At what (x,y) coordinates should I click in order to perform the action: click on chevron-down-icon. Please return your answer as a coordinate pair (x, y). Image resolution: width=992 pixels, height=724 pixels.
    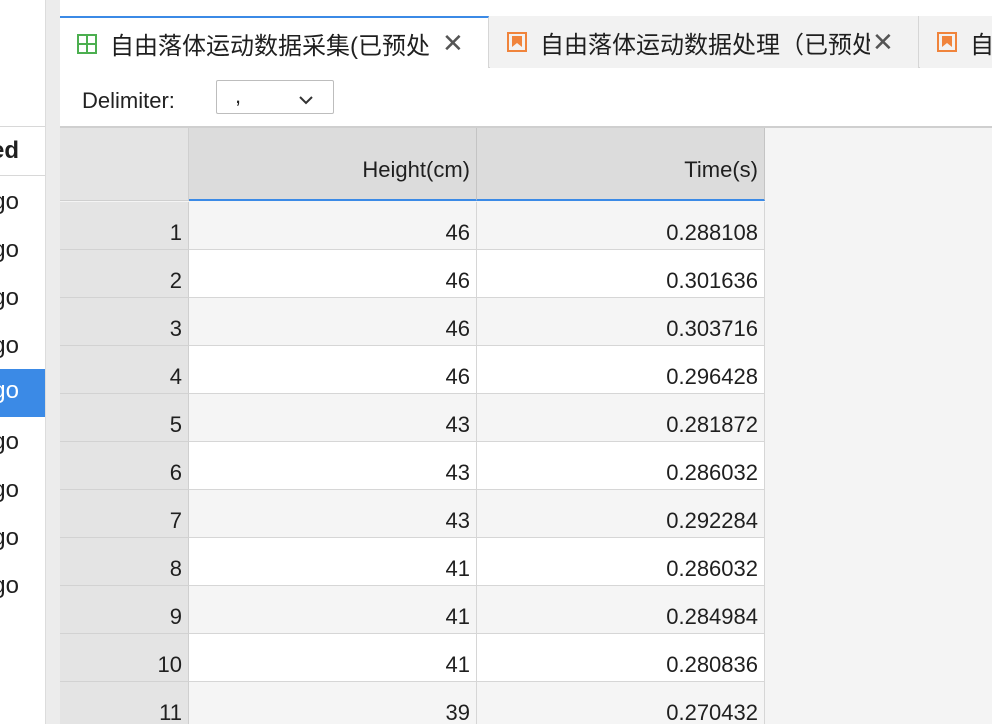
    Looking at the image, I should click on (306, 100).